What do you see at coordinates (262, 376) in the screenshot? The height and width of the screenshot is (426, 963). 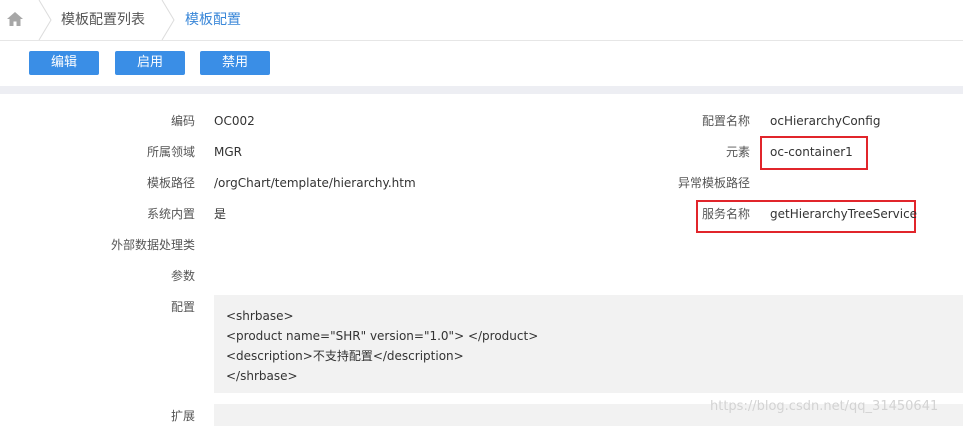 I see `config-line: </shrbase>` at bounding box center [262, 376].